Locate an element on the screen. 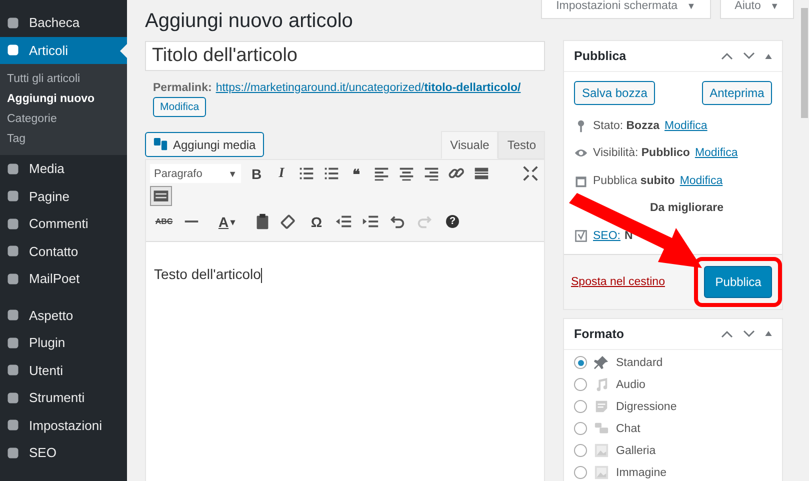 The height and width of the screenshot is (481, 809). submenu-item: Tutti gli articoli is located at coordinates (63, 79).